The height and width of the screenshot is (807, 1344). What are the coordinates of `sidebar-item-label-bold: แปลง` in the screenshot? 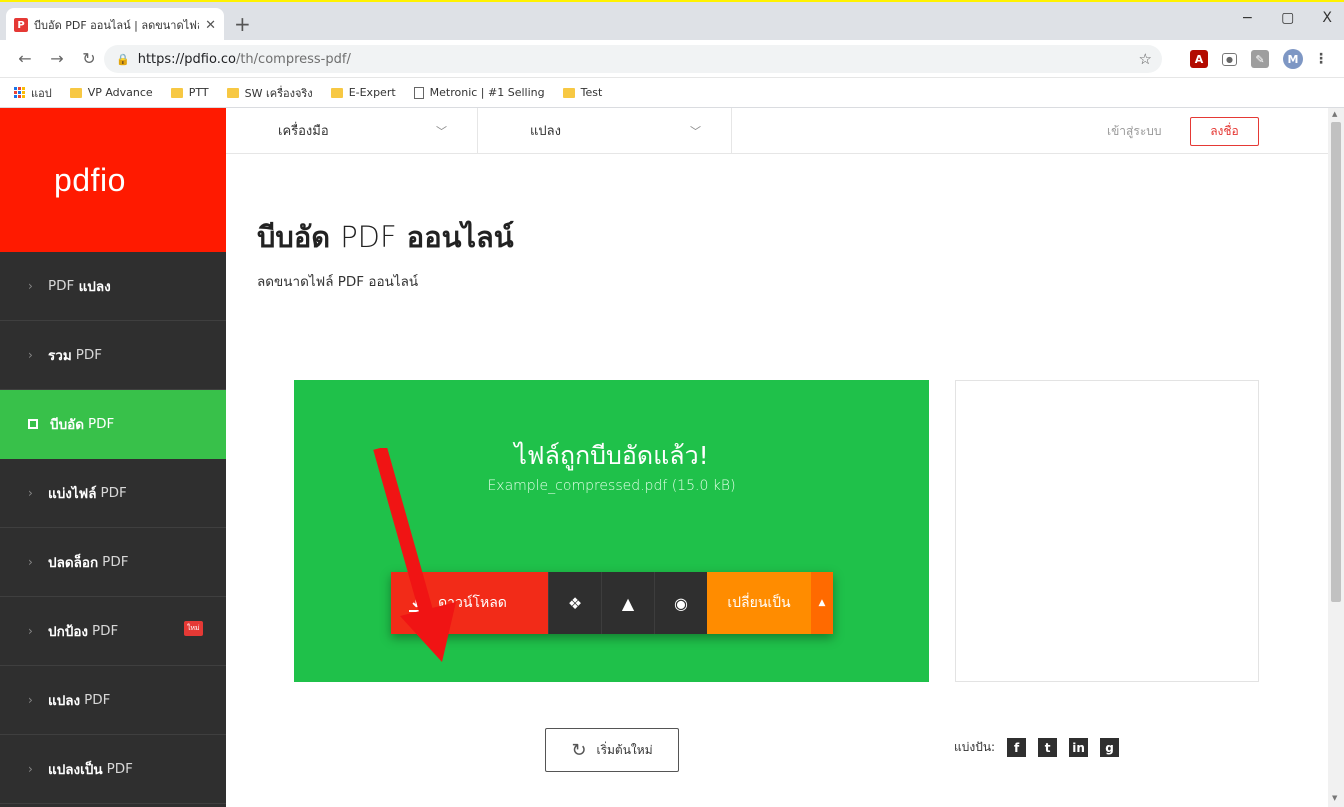 It's located at (64, 701).